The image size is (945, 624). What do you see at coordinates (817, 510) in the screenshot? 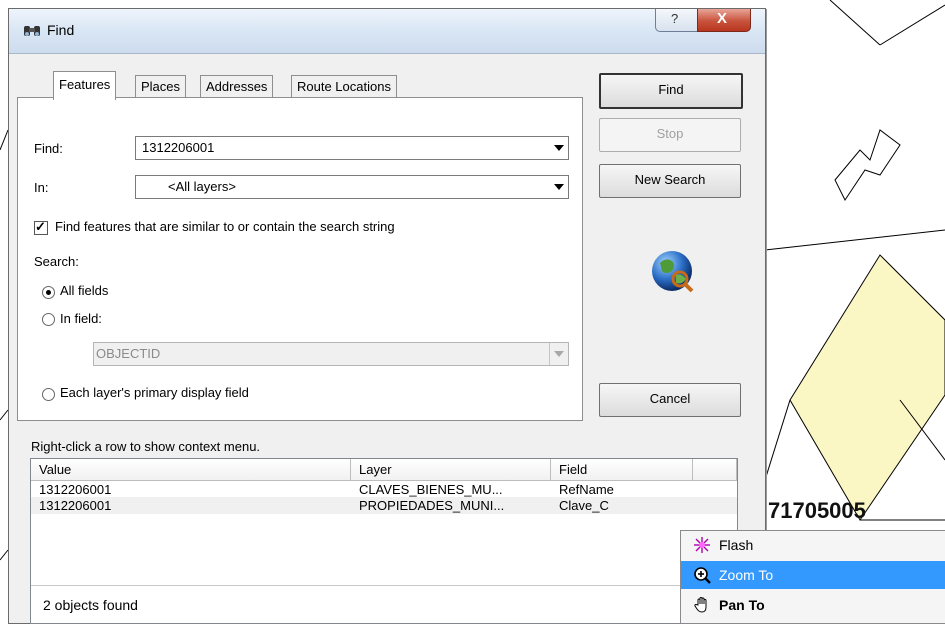
I see `parcel-label: 71705005` at bounding box center [817, 510].